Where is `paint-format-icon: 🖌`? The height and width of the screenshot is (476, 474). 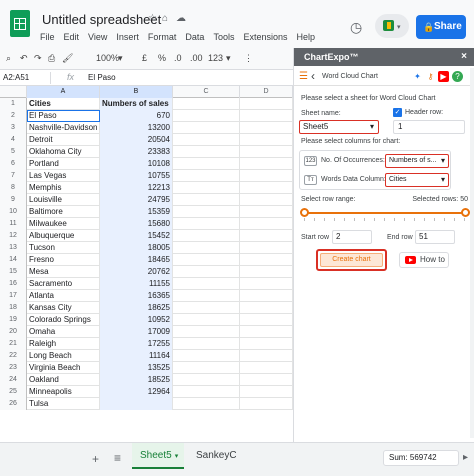
paint-format-icon: 🖌 is located at coordinates (67, 58).